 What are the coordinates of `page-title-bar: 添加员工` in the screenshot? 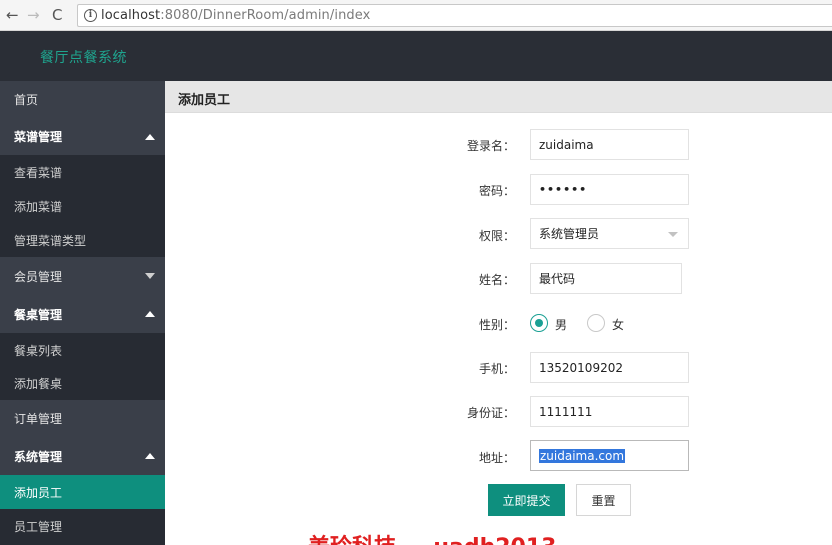 It's located at (498, 97).